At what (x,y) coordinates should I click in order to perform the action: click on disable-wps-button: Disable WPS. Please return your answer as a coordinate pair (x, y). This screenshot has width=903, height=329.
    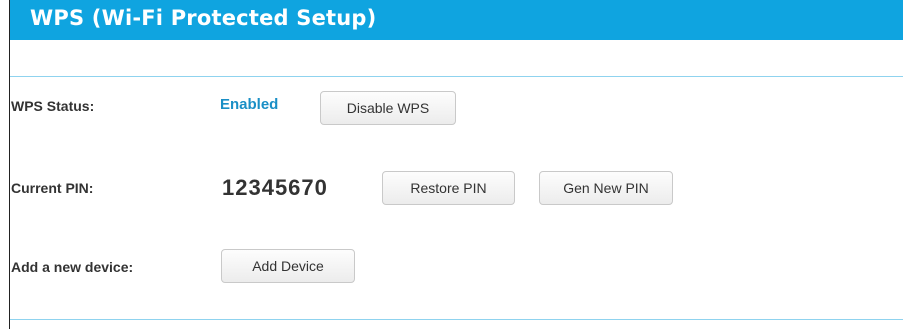
    Looking at the image, I should click on (388, 108).